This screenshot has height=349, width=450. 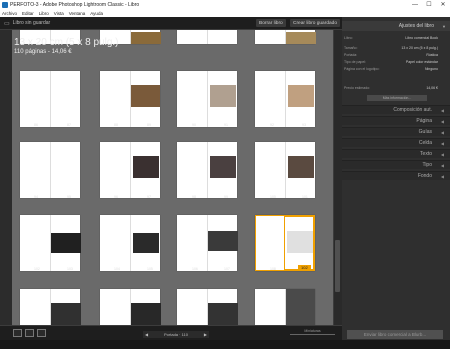 What do you see at coordinates (6, 177) in the screenshot?
I see `left-panel-collapsed` at bounding box center [6, 177].